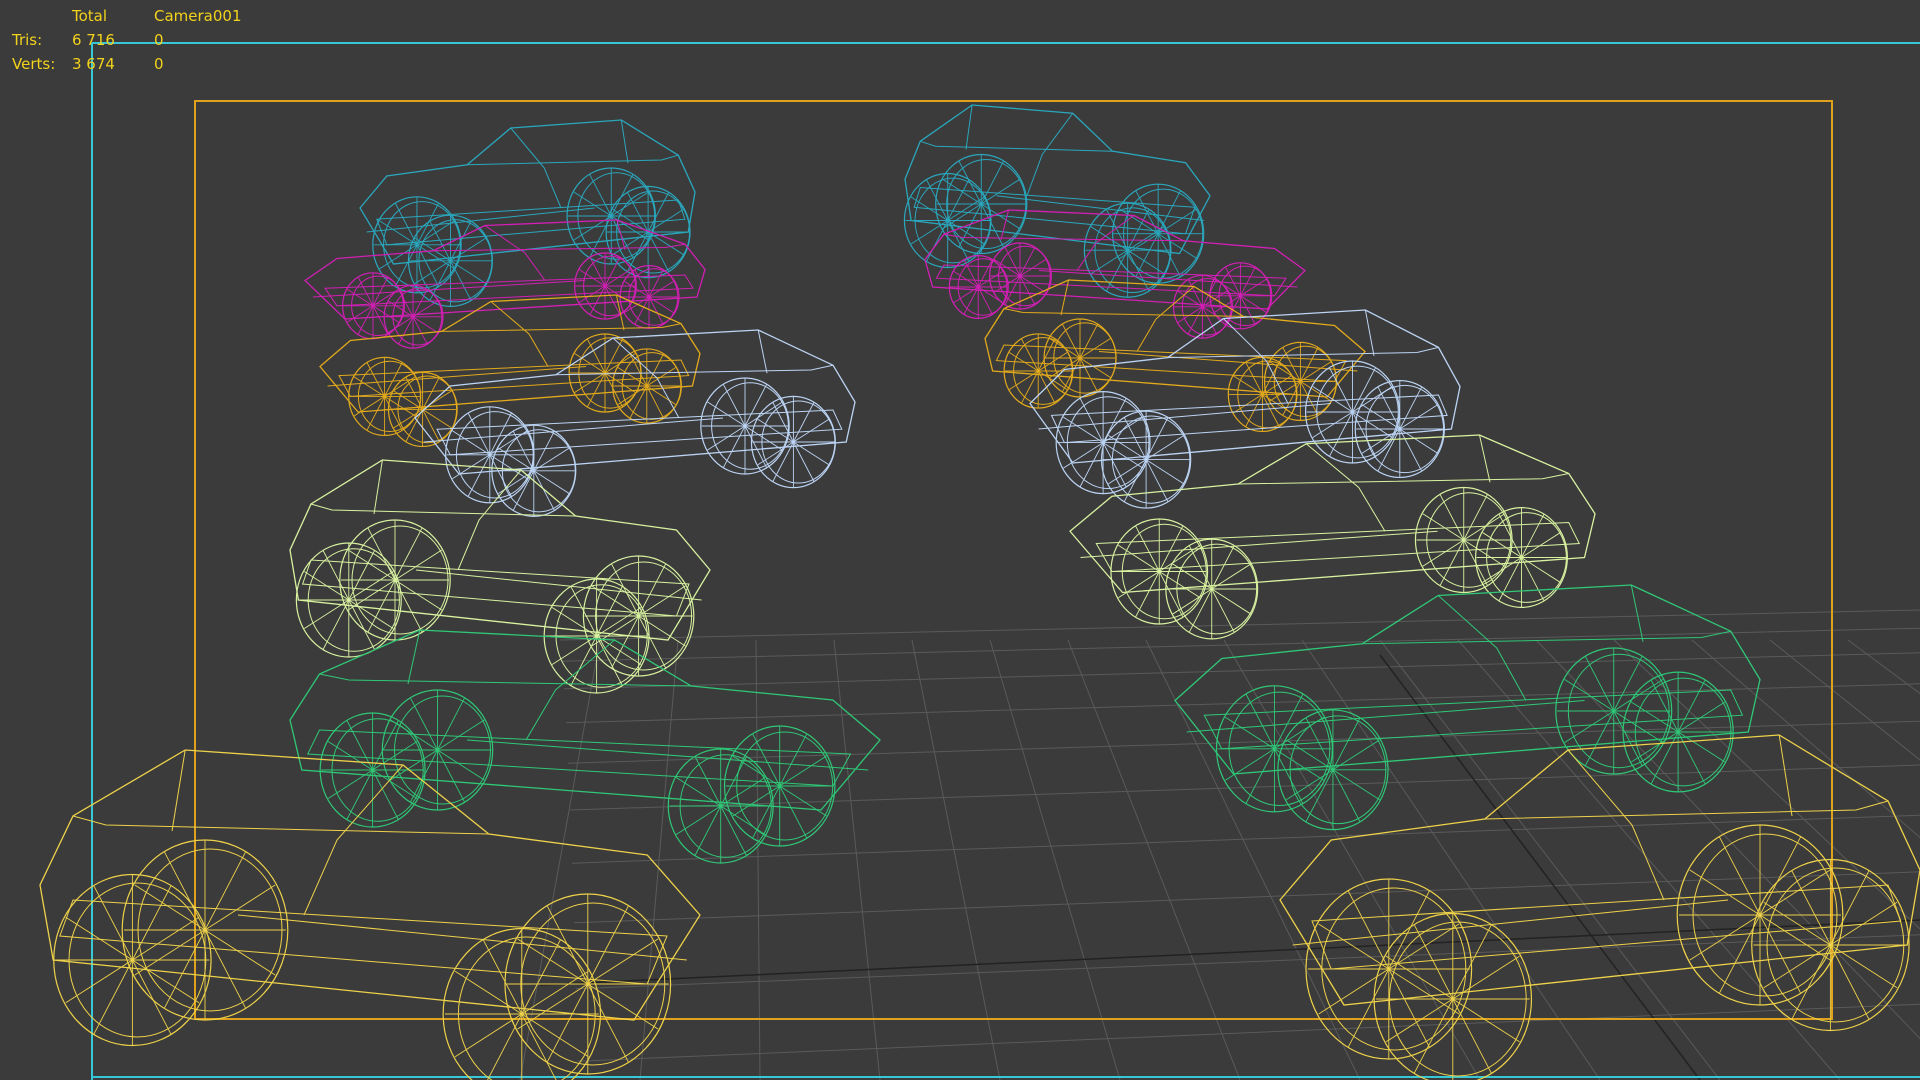 The image size is (1920, 1080). I want to click on stats-camera-header: Camera001, so click(198, 16).